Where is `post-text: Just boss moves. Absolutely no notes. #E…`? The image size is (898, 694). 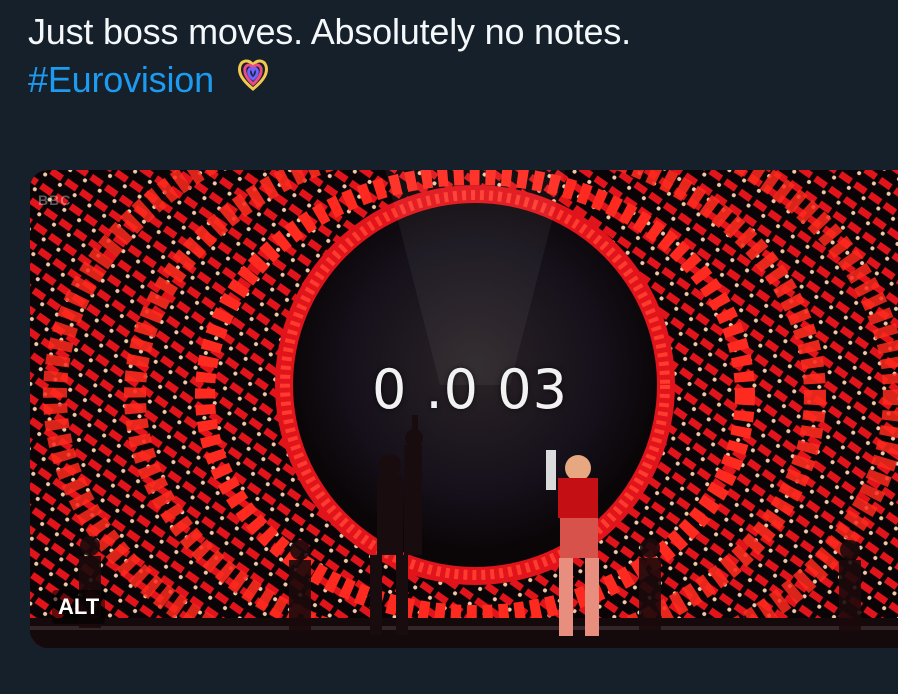 post-text: Just boss moves. Absolutely no notes. #E… is located at coordinates (329, 56).